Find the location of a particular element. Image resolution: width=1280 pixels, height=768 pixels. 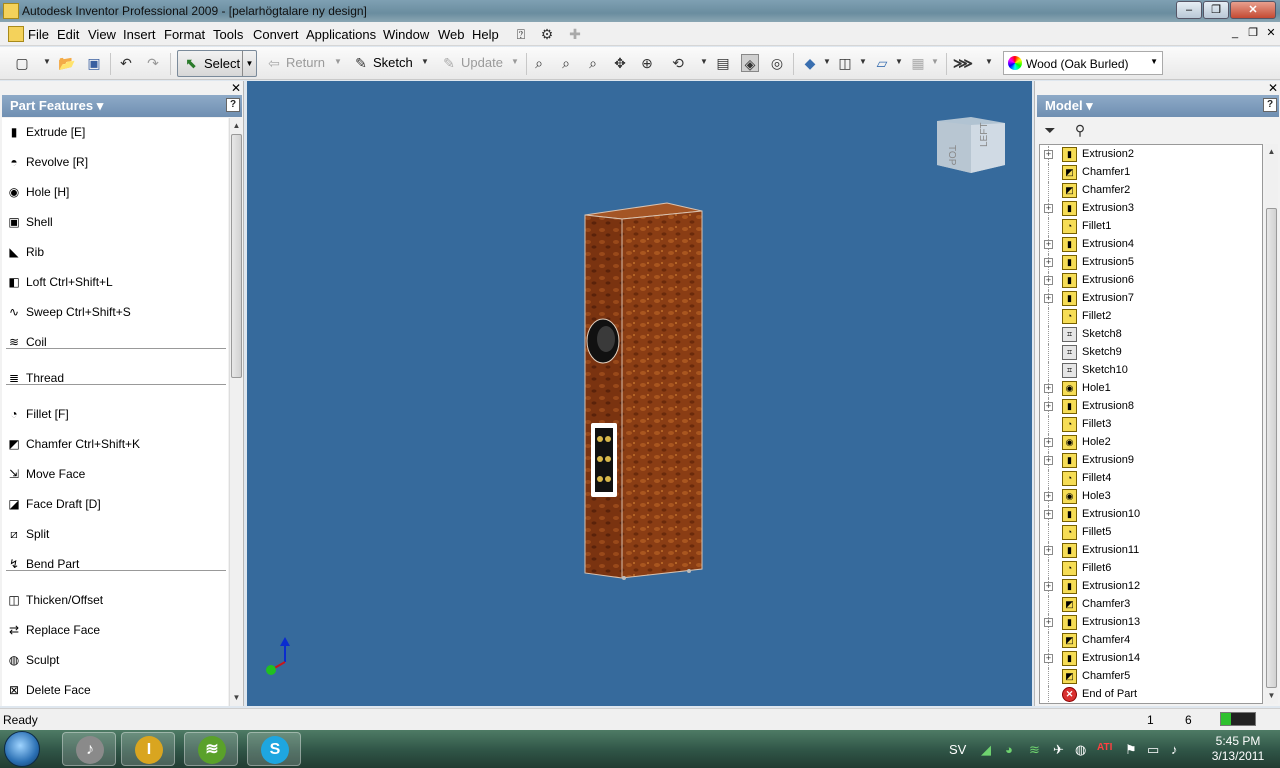

tree-node: + ◉ Hole2 is located at coordinates (1151, 443).